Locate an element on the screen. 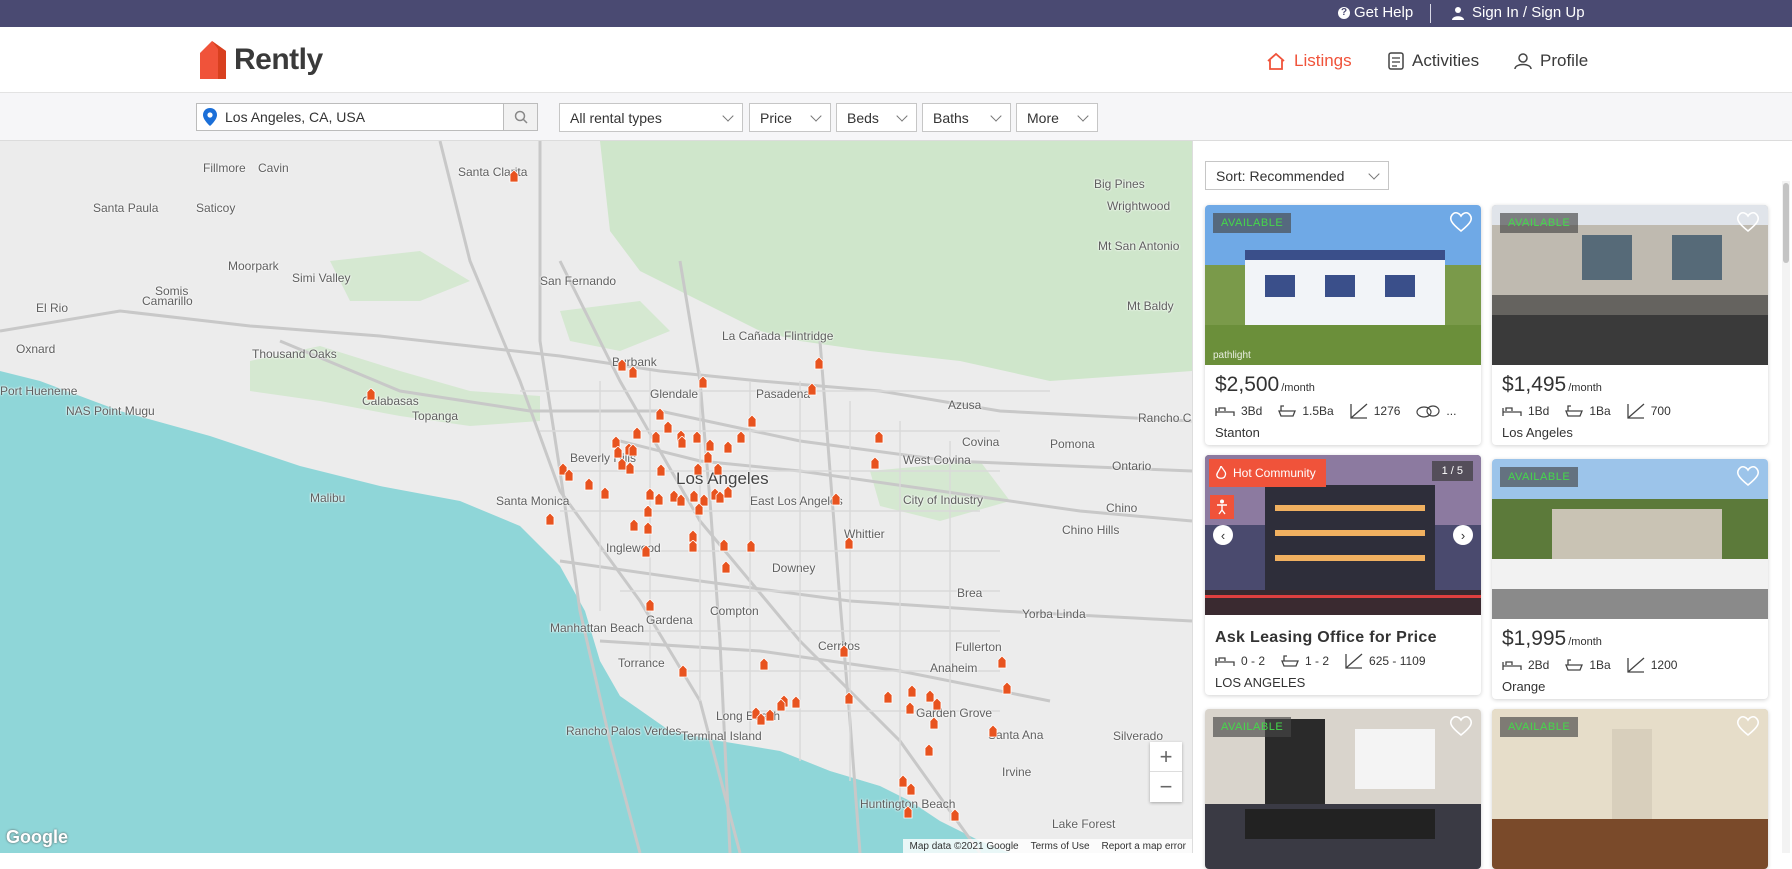 This screenshot has height=869, width=1792. listing-photo: Hot Community 1 / 5 ‹ › is located at coordinates (1343, 535).